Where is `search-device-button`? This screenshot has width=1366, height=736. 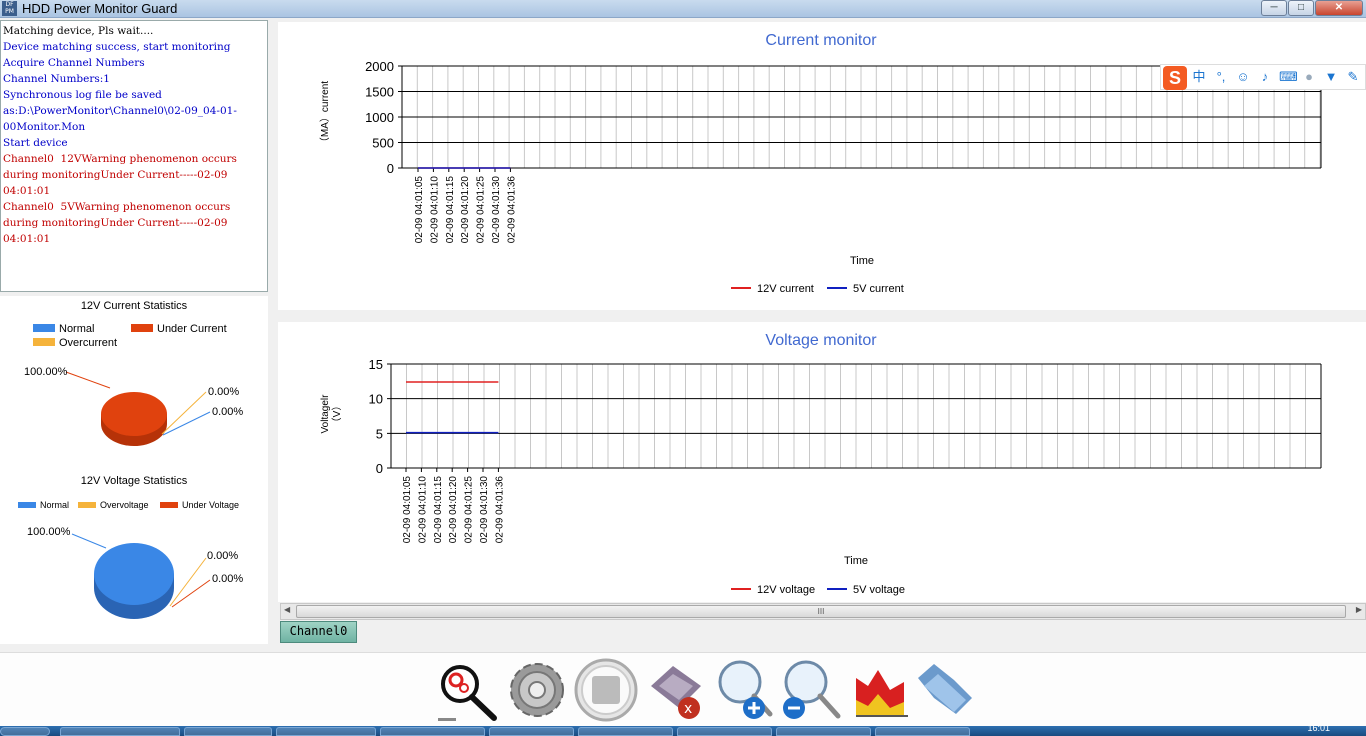 search-device-button is located at coordinates (467, 690).